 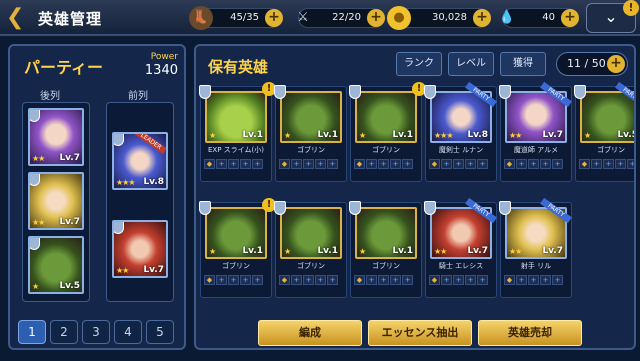 What do you see at coordinates (539, 18) in the screenshot?
I see `blood-resource: 💧 40 +` at bounding box center [539, 18].